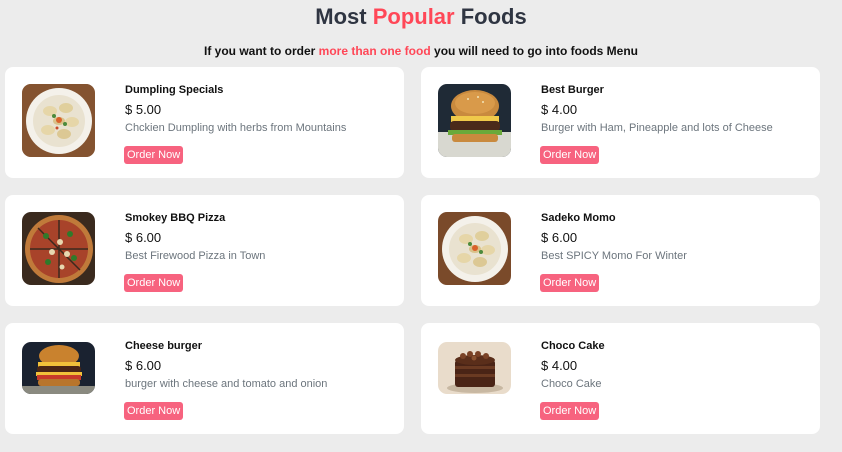  Describe the element at coordinates (474, 248) in the screenshot. I see `momo-plate-image` at that location.